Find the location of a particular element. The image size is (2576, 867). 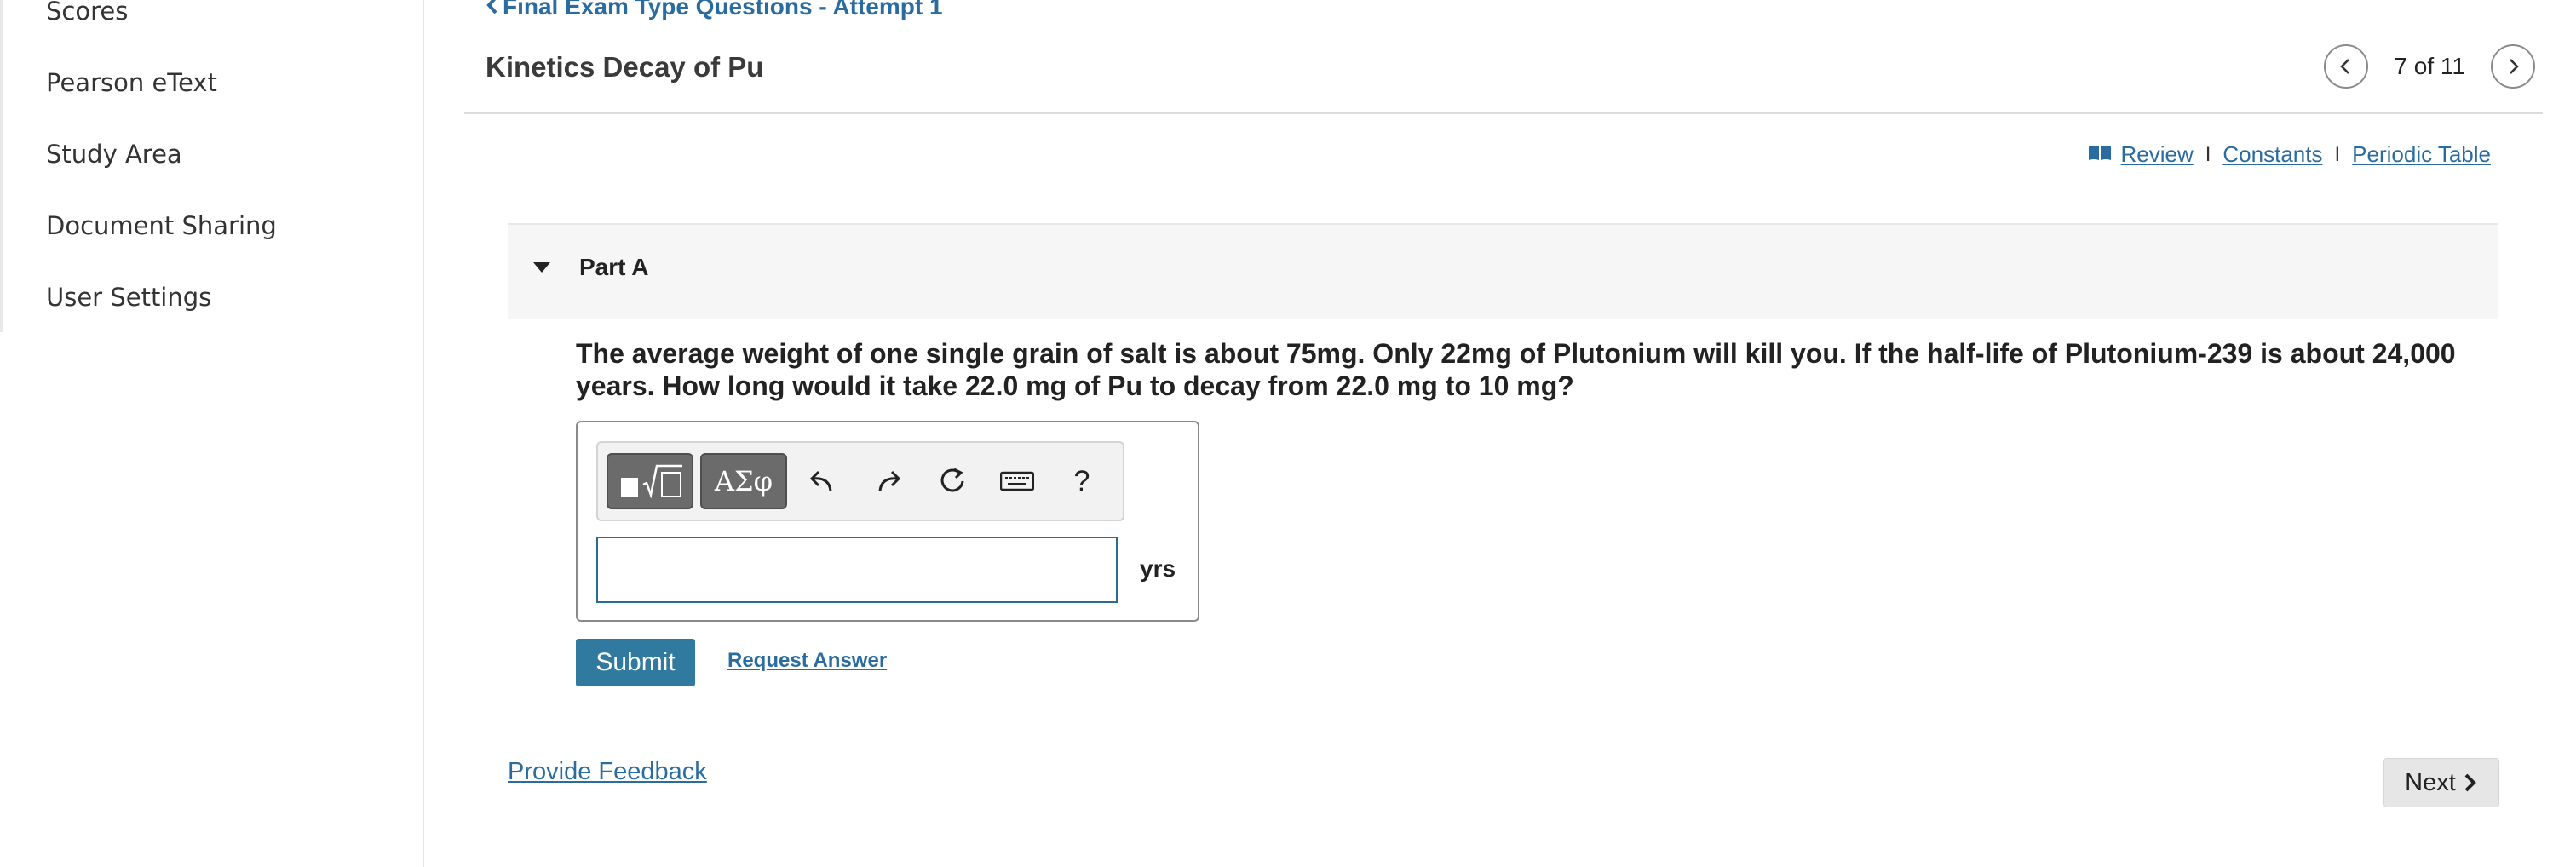

math-toolbar: ΑΣφ ? is located at coordinates (860, 481).